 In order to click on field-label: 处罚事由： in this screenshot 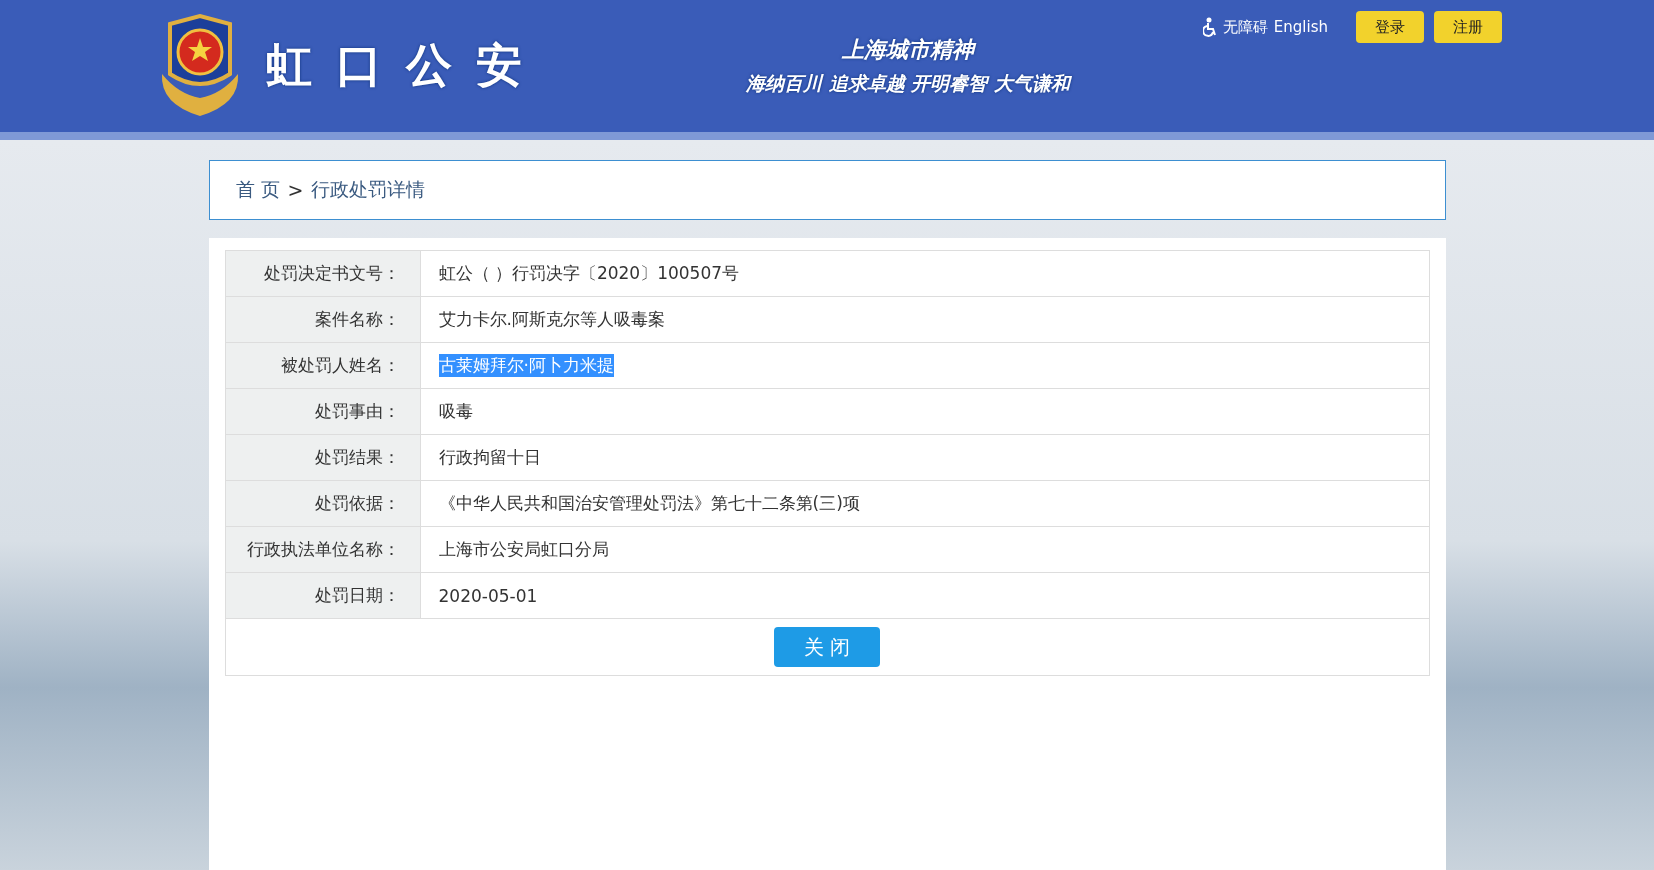, I will do `click(323, 411)`.